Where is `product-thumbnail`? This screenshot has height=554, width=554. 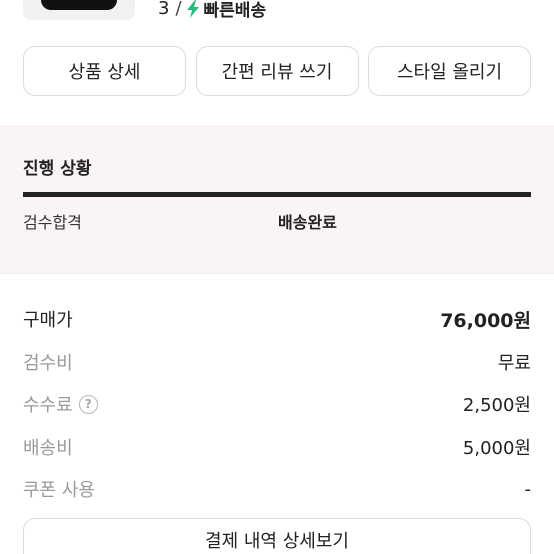 product-thumbnail is located at coordinates (79, 10).